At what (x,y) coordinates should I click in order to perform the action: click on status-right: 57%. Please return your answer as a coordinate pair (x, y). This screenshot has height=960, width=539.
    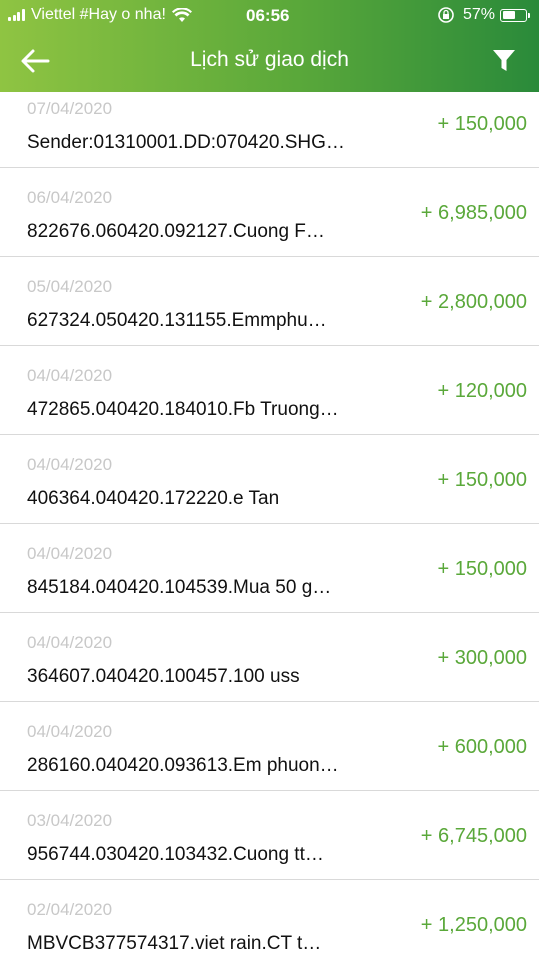
    Looking at the image, I should click on (483, 15).